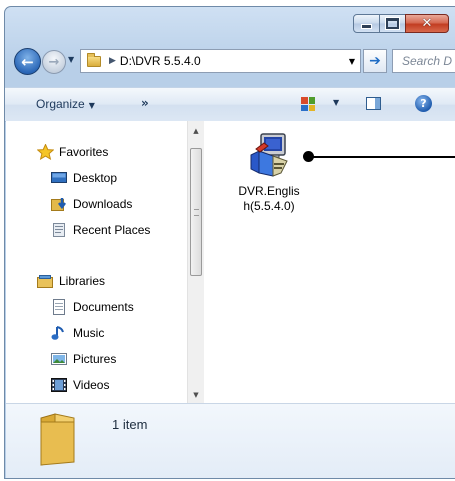 The height and width of the screenshot is (481, 455). What do you see at coordinates (423, 61) in the screenshot?
I see `search-input: Search D` at bounding box center [423, 61].